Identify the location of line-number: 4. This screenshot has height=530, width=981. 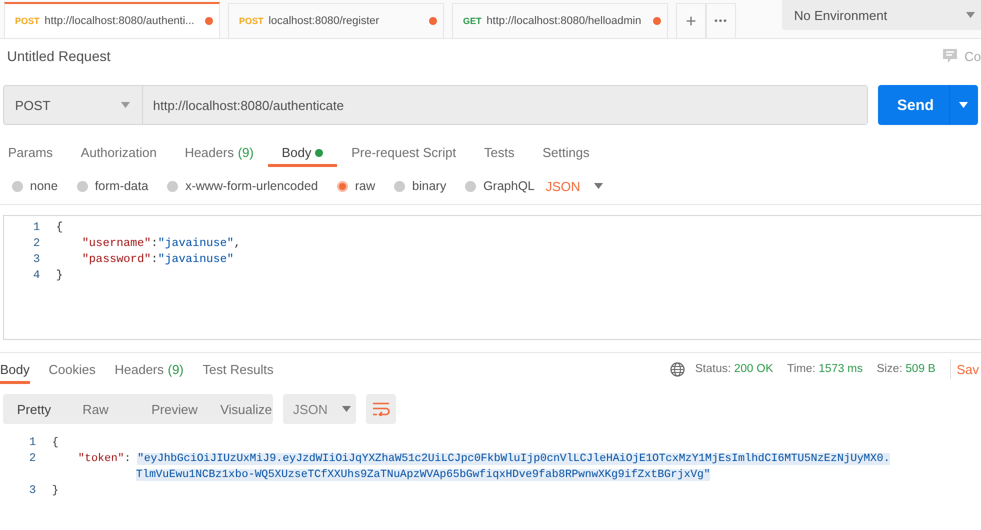
(36, 275).